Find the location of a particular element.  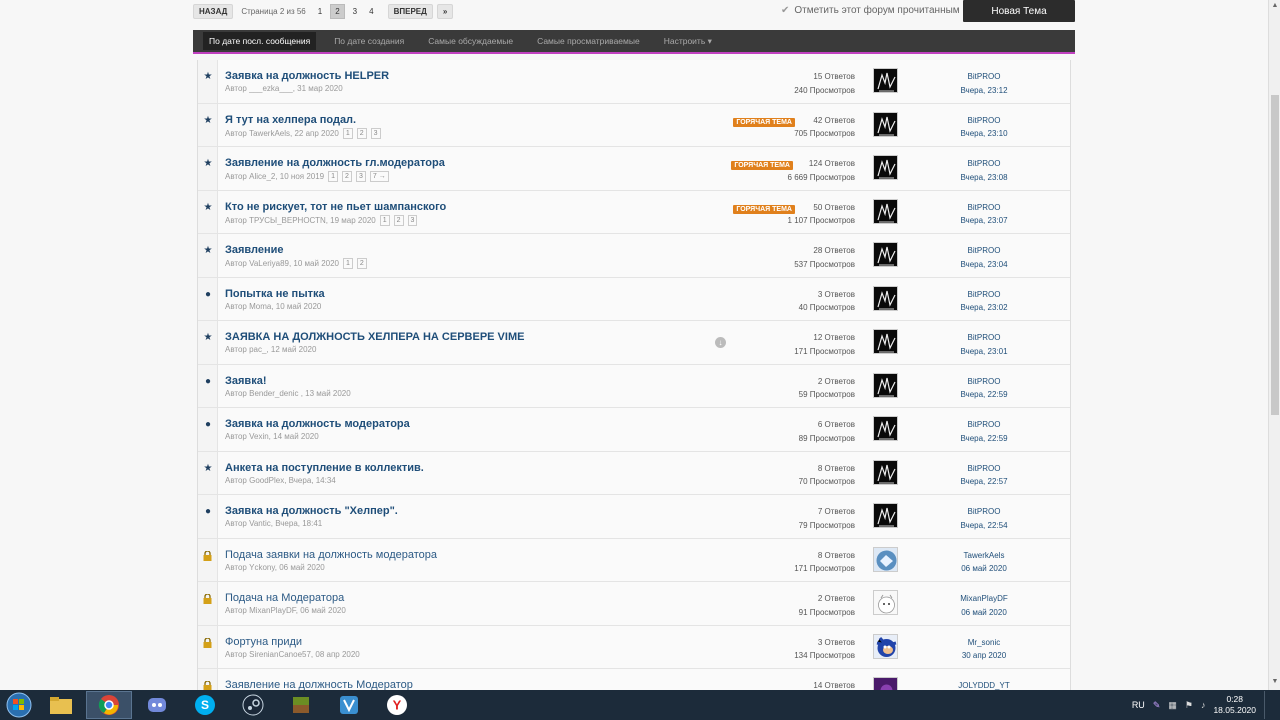

tab-sort-created: По дате создания is located at coordinates (369, 41).